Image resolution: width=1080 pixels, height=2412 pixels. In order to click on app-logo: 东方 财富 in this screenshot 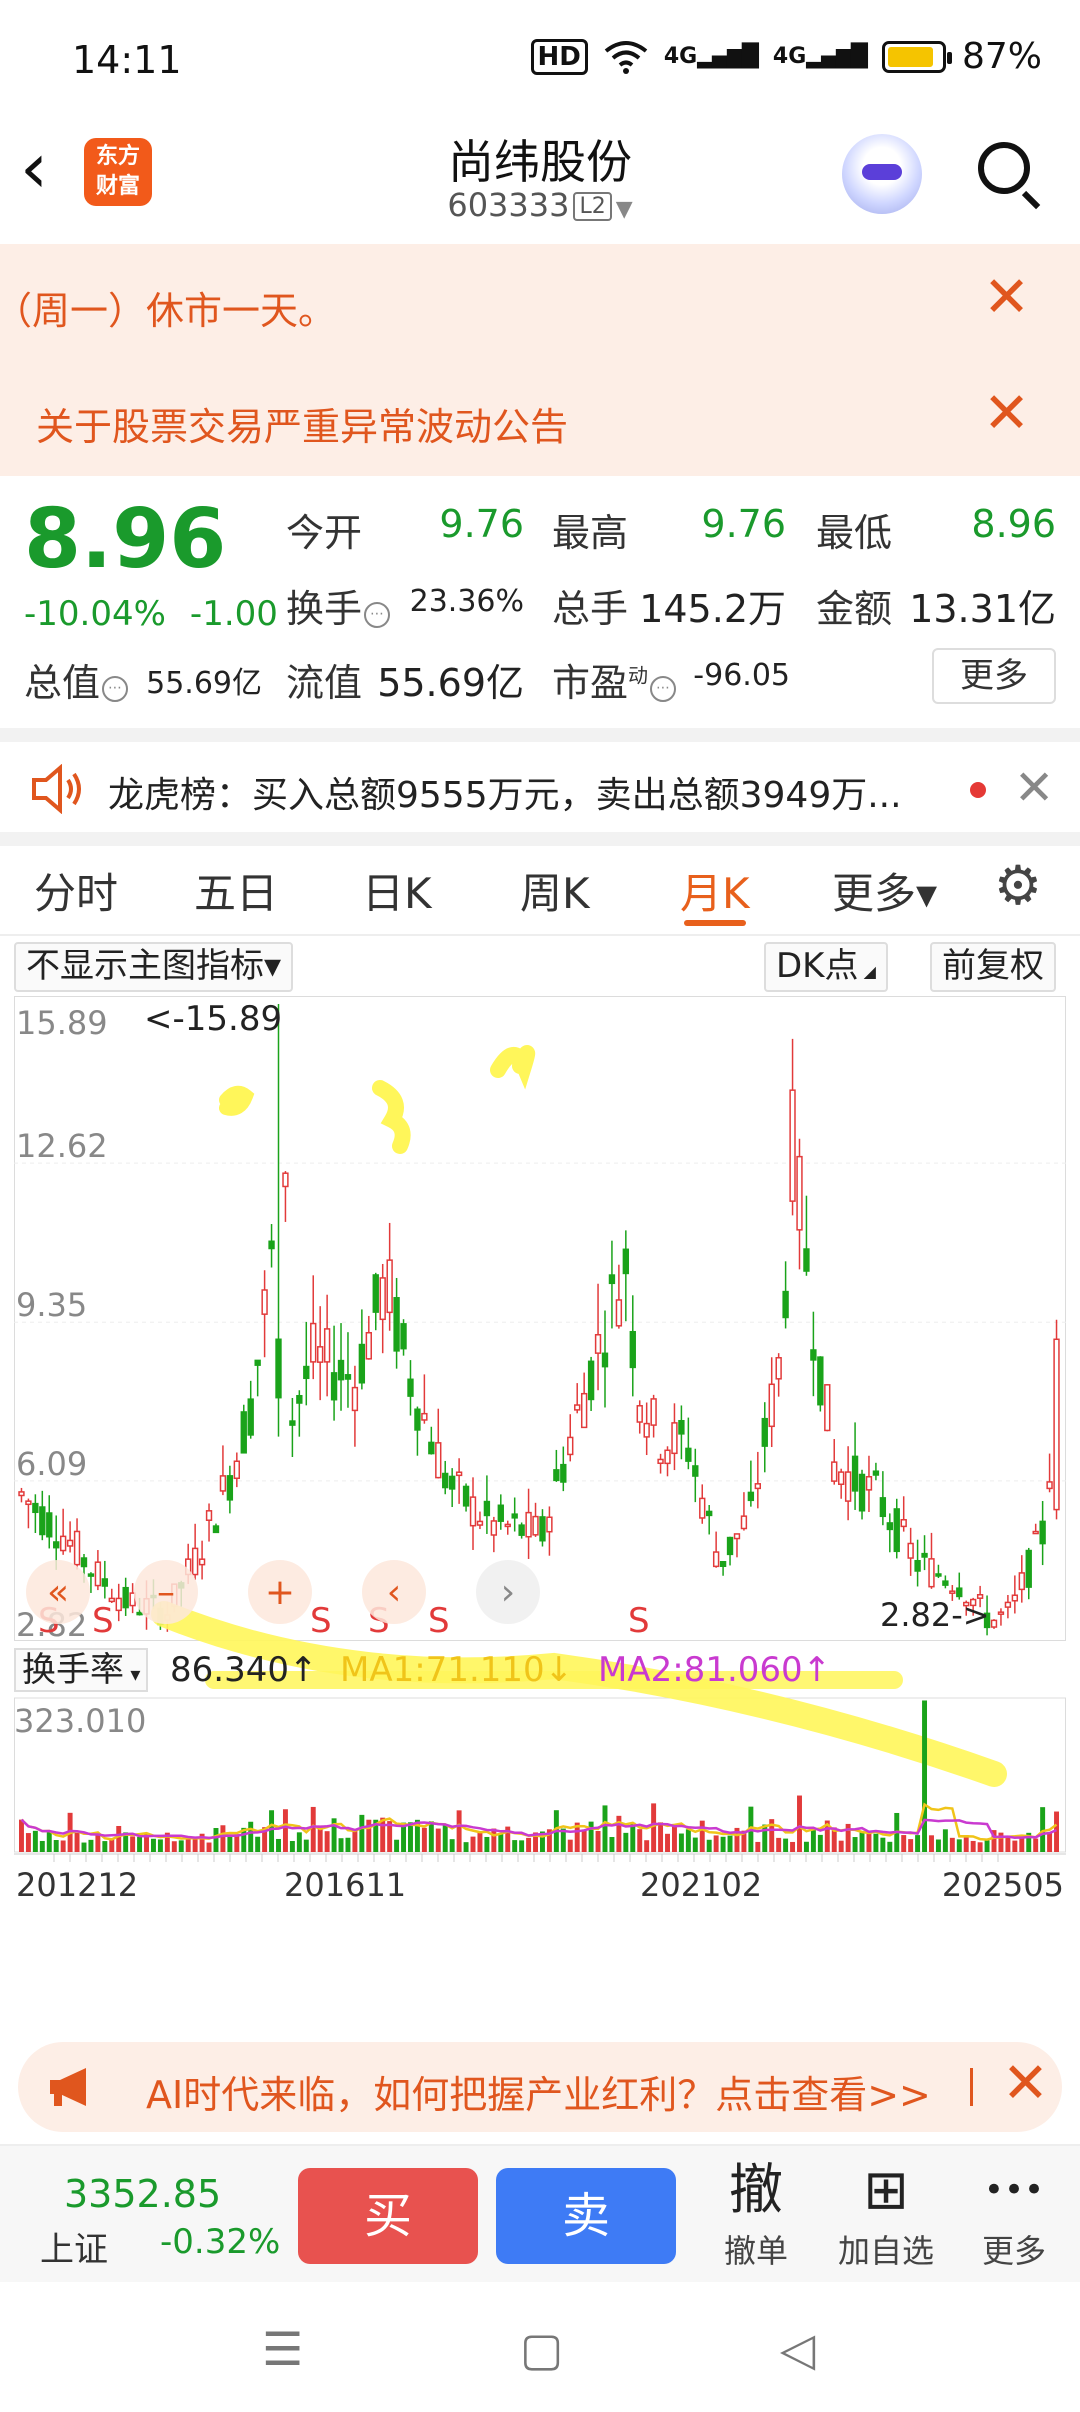, I will do `click(118, 172)`.